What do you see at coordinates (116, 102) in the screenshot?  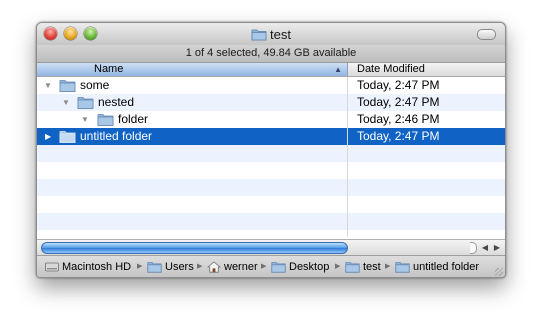 I see `item-name: nested` at bounding box center [116, 102].